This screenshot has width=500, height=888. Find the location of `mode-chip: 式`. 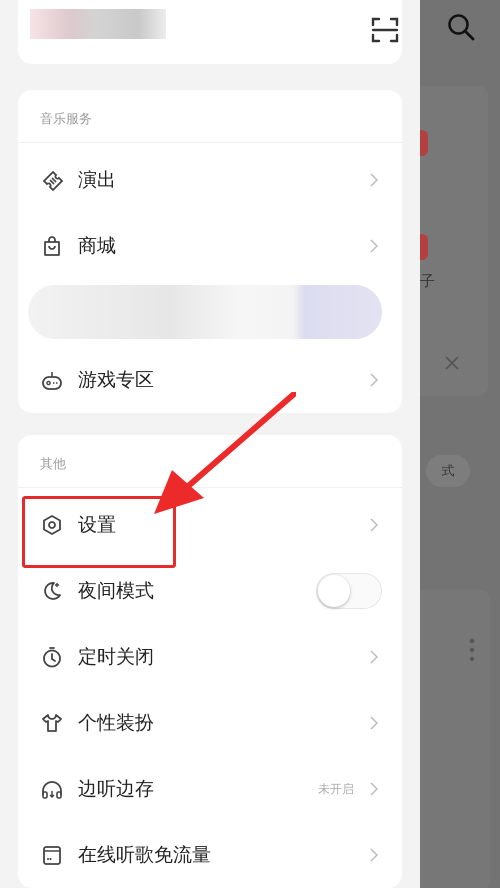

mode-chip: 式 is located at coordinates (448, 471).